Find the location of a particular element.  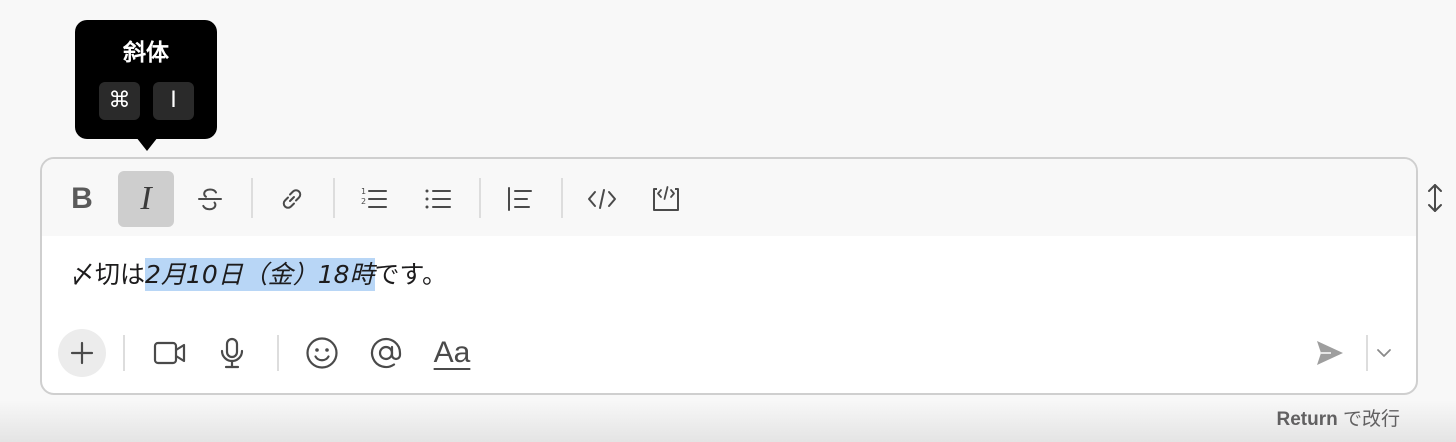

send-icon is located at coordinates (1330, 353).